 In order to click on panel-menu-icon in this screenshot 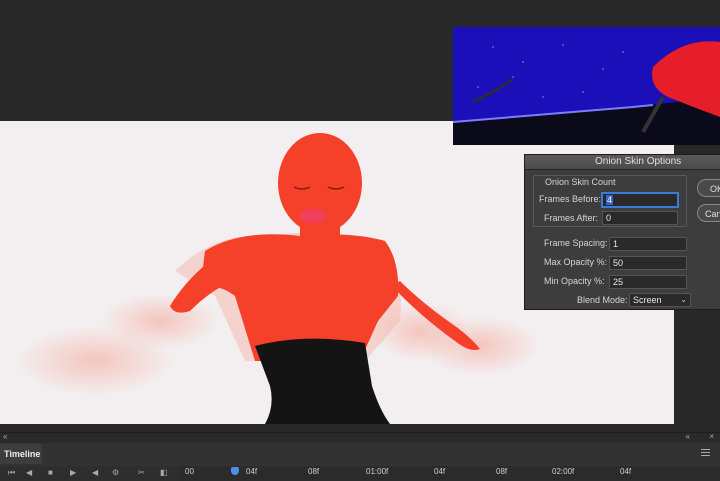, I will do `click(705, 453)`.